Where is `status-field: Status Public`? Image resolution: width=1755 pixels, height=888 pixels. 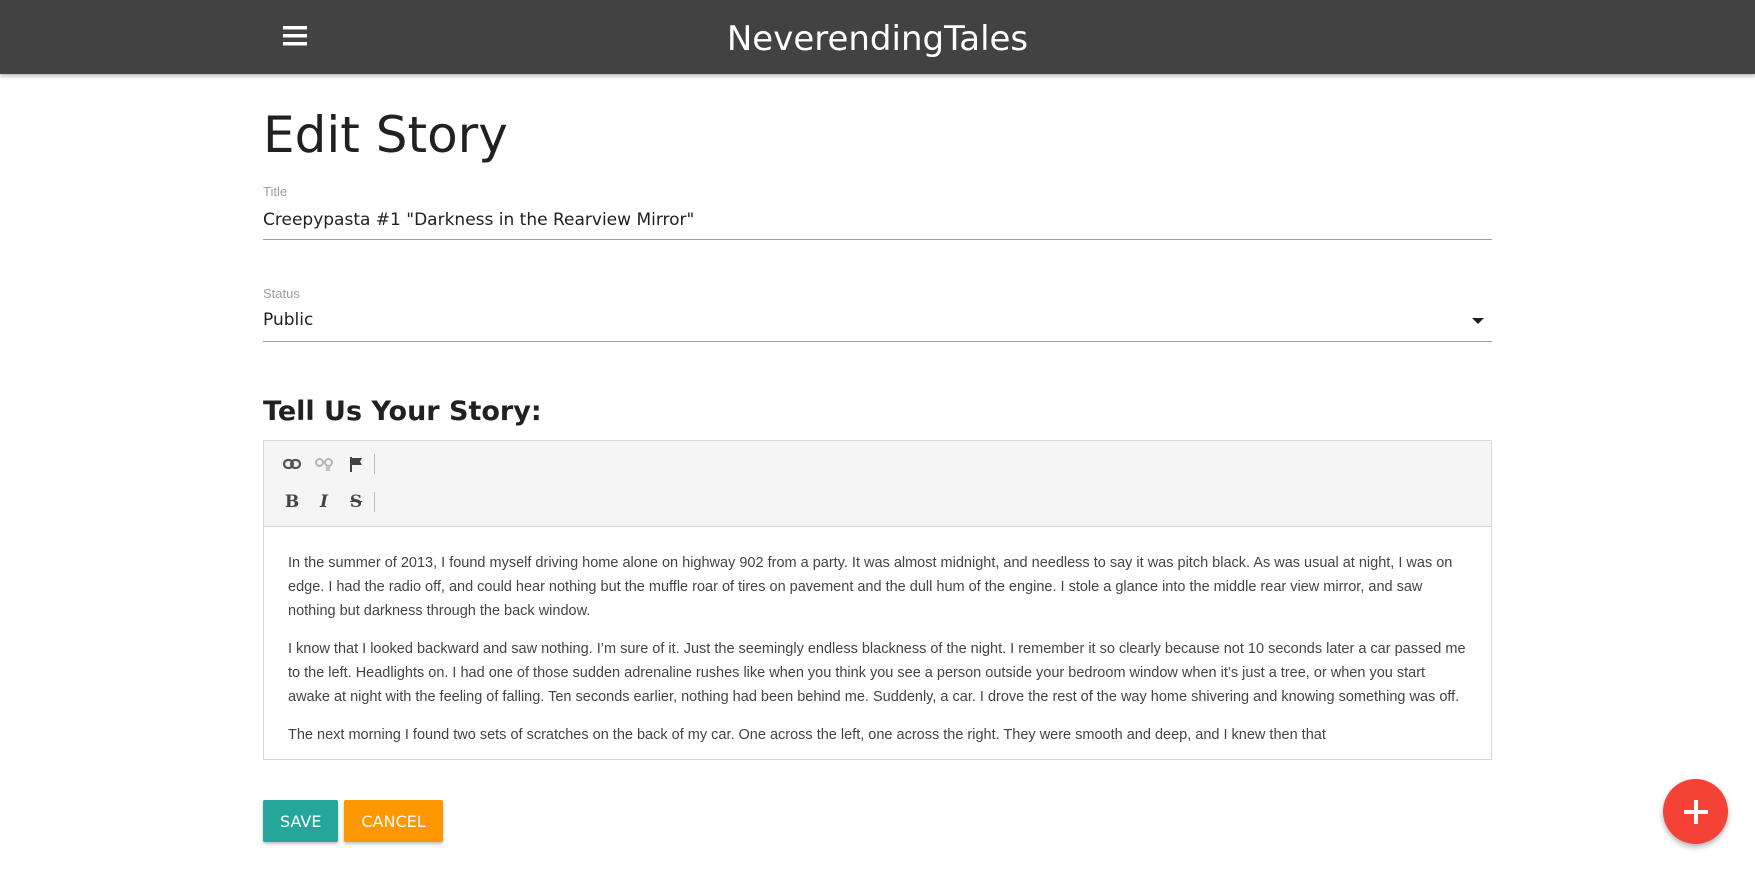 status-field: Status Public is located at coordinates (877, 316).